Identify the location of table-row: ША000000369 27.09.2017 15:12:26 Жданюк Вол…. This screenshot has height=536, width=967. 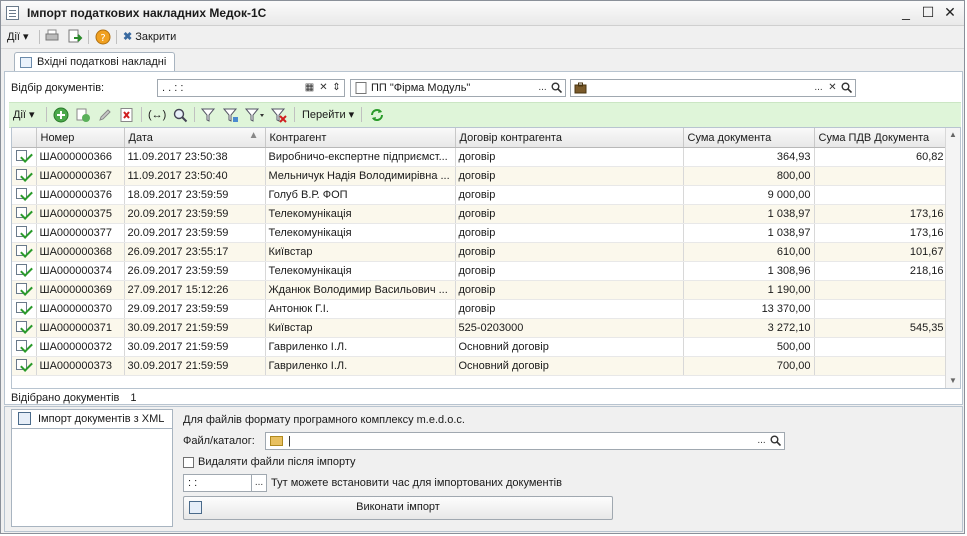
(480, 290).